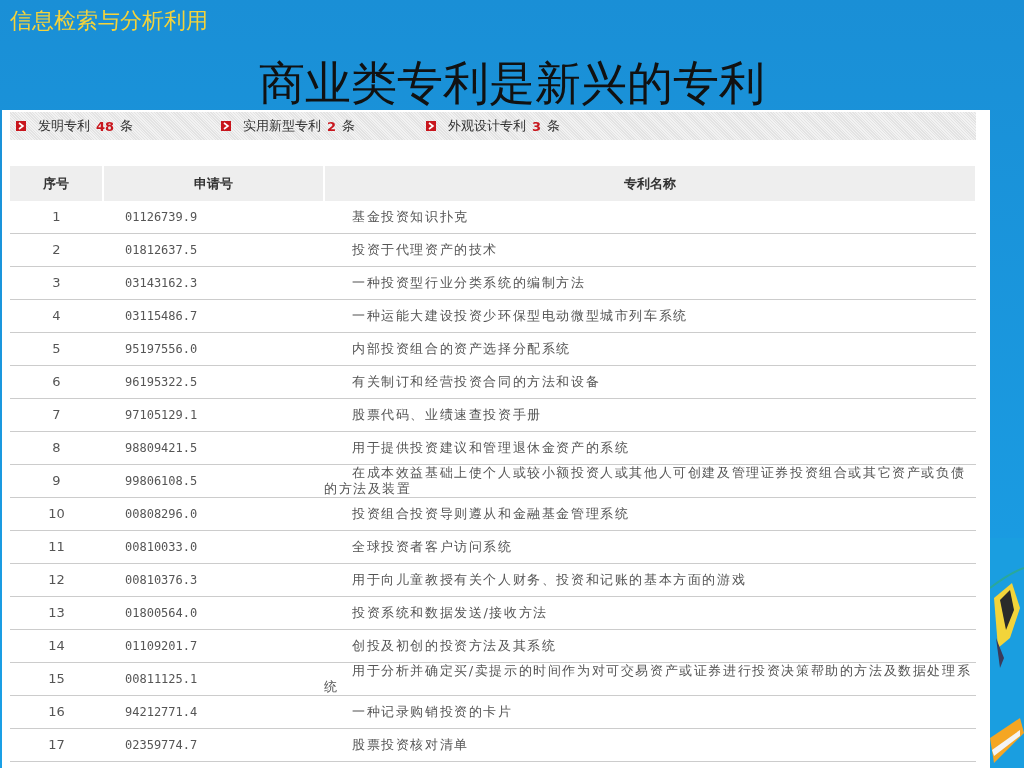  What do you see at coordinates (109, 21) in the screenshot?
I see `slide-header: 信息检索与分析利用` at bounding box center [109, 21].